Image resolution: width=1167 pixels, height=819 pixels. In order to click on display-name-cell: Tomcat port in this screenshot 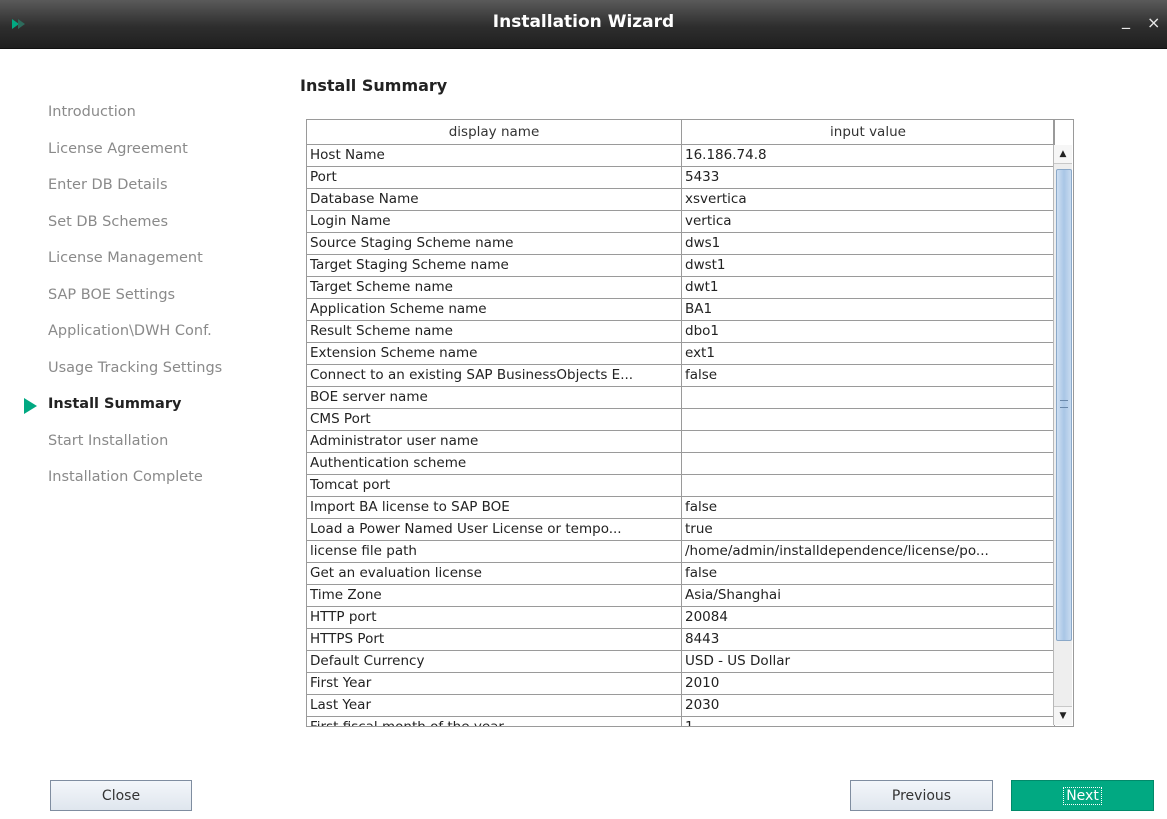, I will do `click(494, 485)`.